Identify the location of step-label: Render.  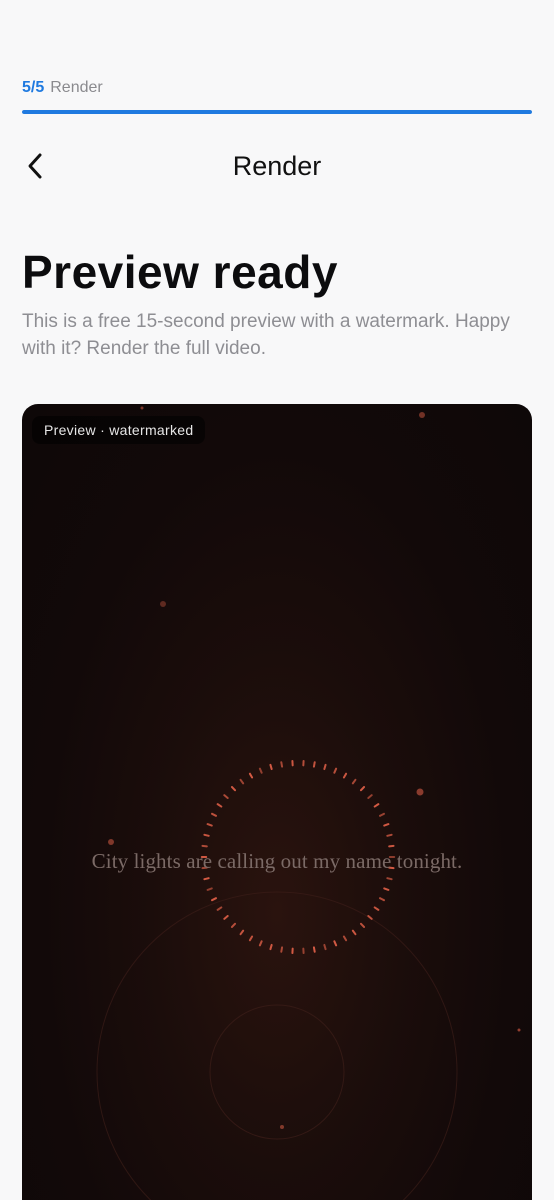
(76, 87).